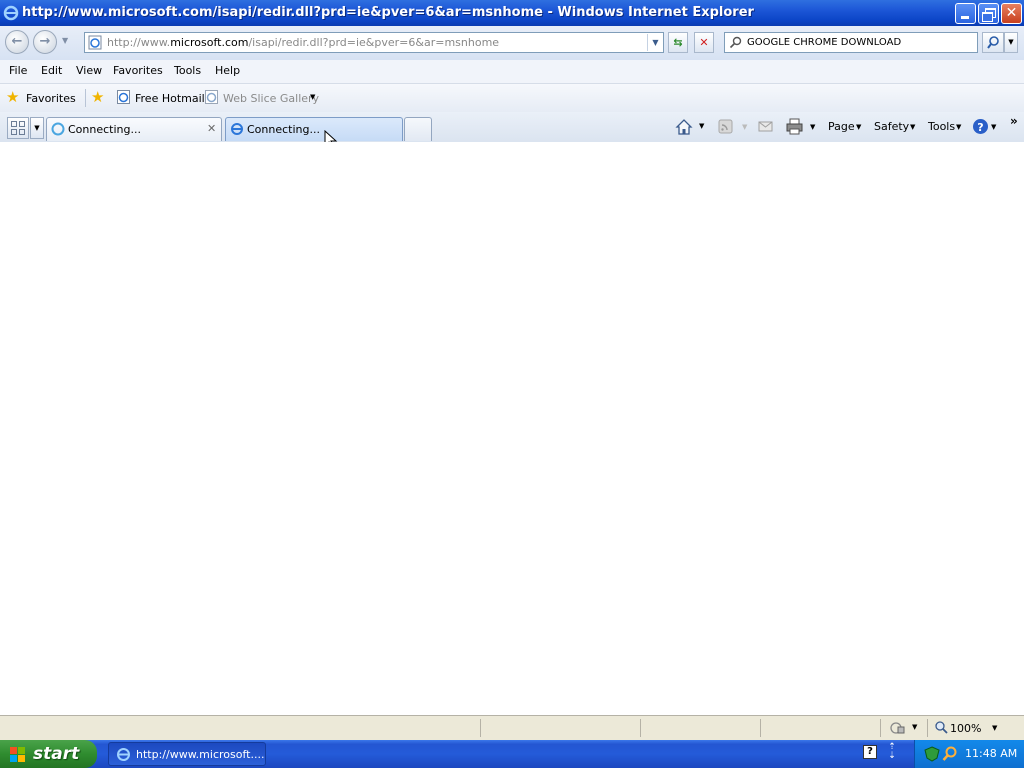  Describe the element at coordinates (512, 72) in the screenshot. I see `menu-bar: File Edit View Favorites Tools Help` at that location.